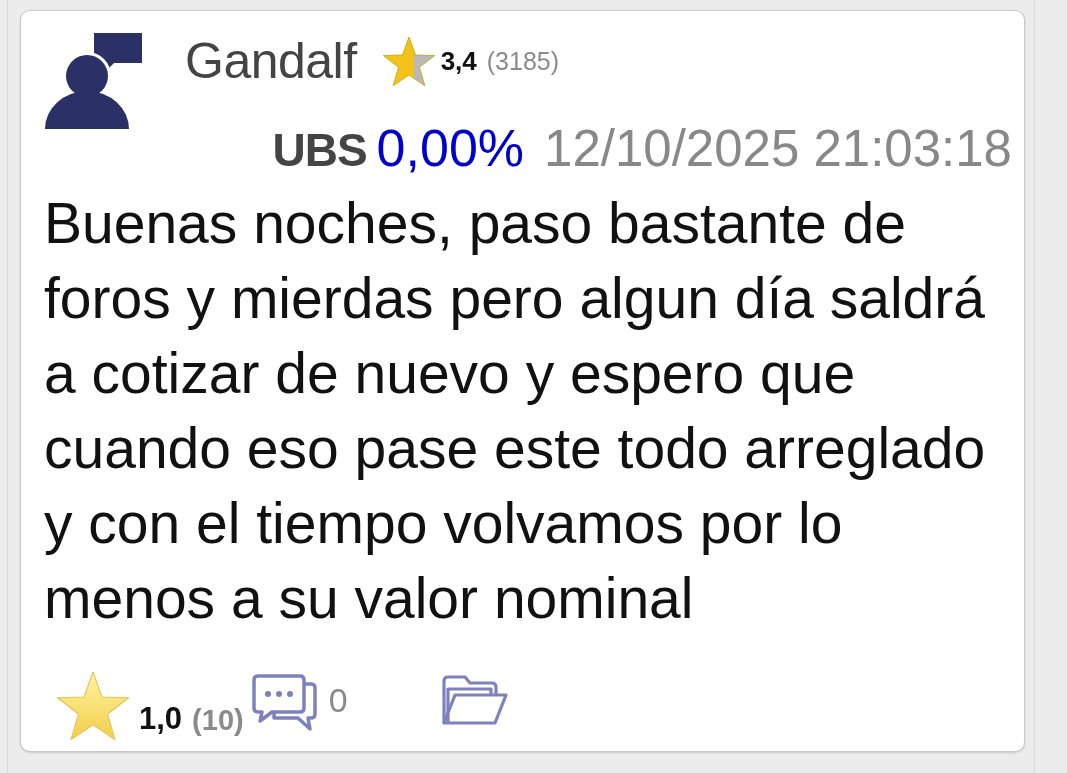 The width and height of the screenshot is (1067, 773). Describe the element at coordinates (450, 148) in the screenshot. I see `price-change: 0,00%` at that location.